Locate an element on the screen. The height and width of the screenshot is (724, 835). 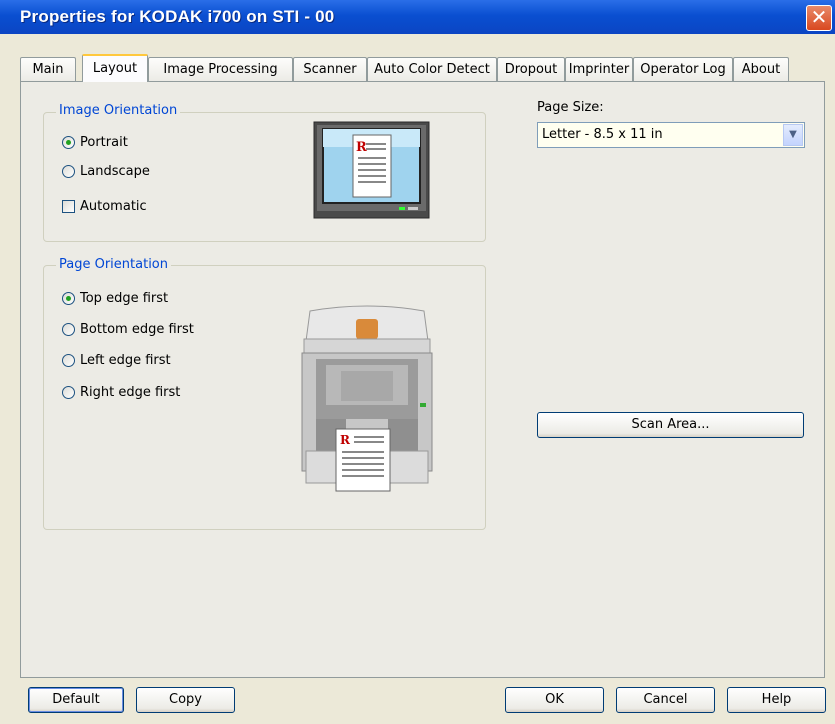
tab-image-processing: Image Processing is located at coordinates (220, 69).